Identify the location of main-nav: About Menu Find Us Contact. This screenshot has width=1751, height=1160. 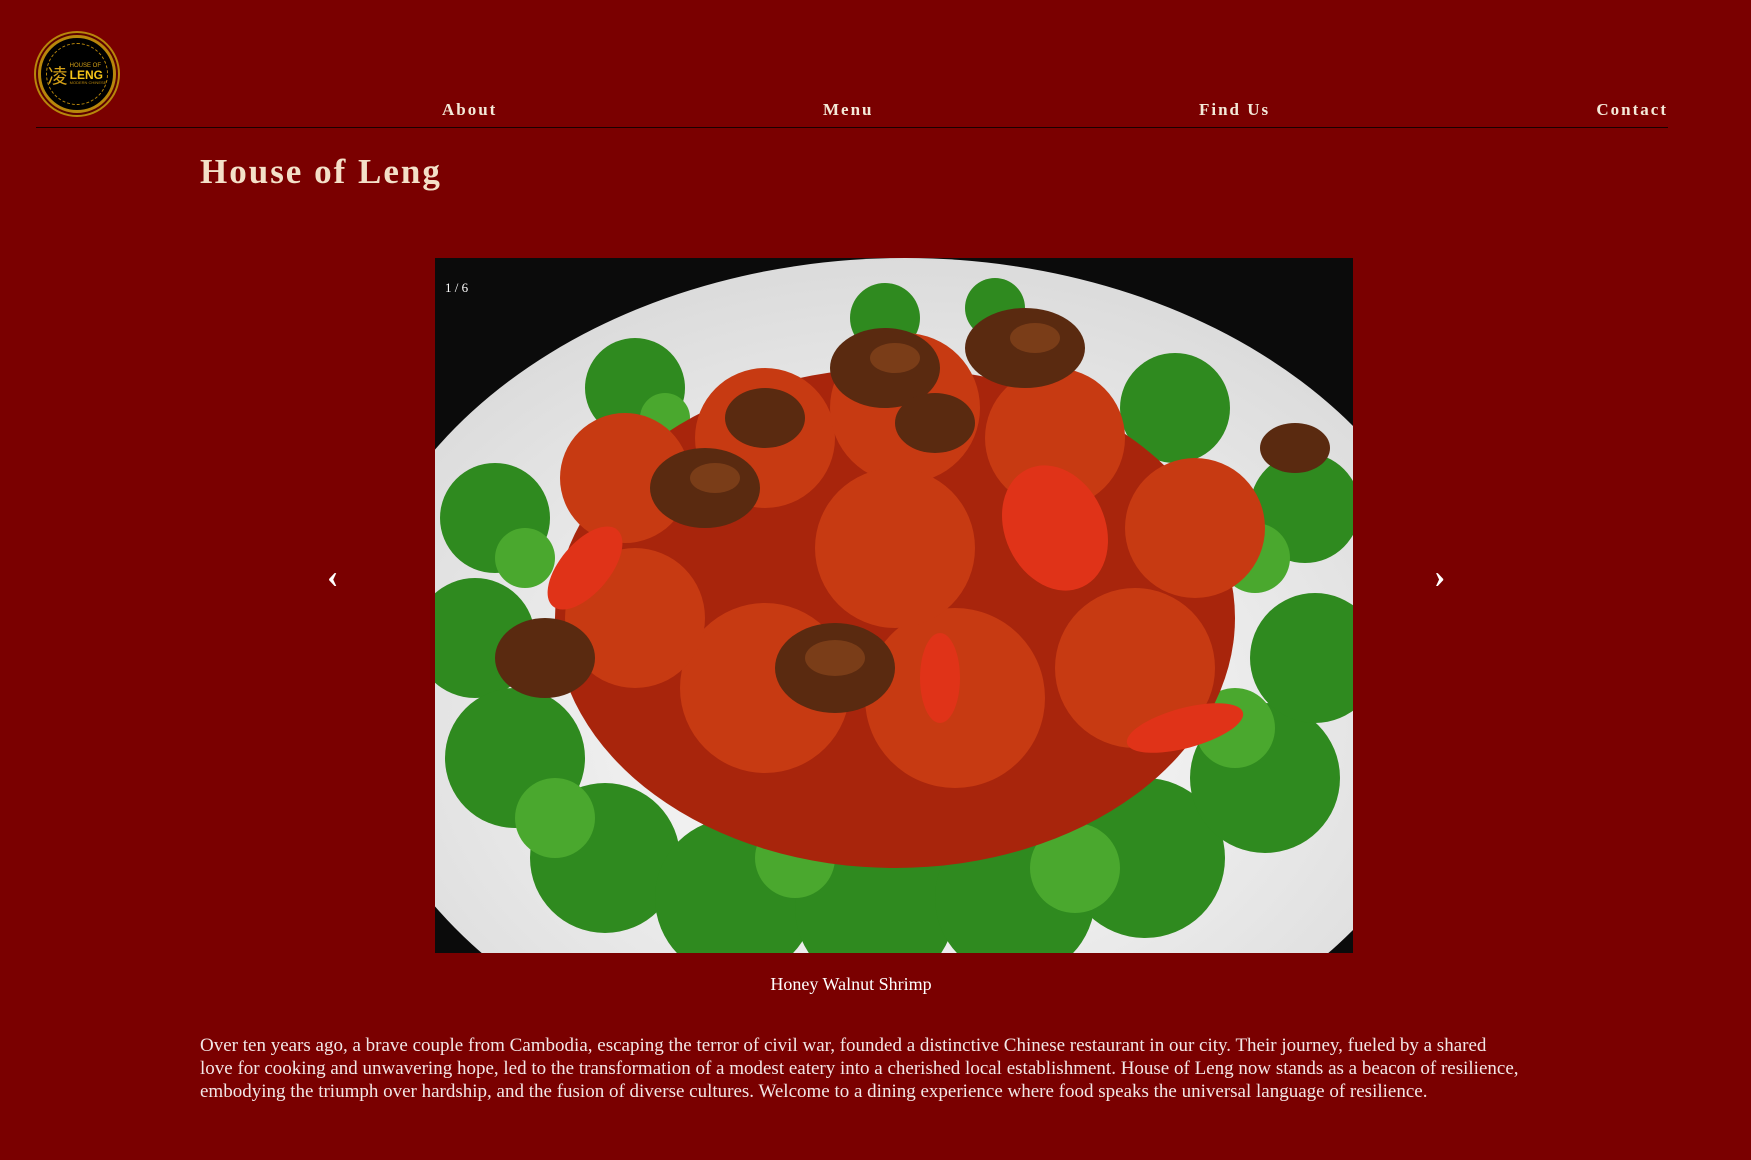
(852, 113).